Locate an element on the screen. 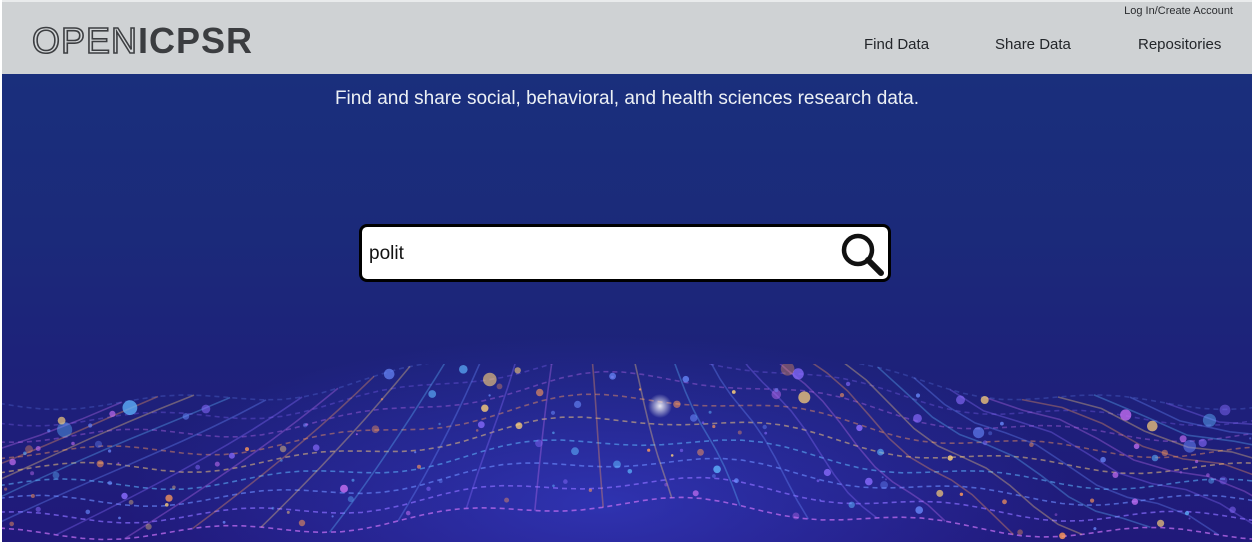  nav-repositories: Repositories is located at coordinates (1179, 44).